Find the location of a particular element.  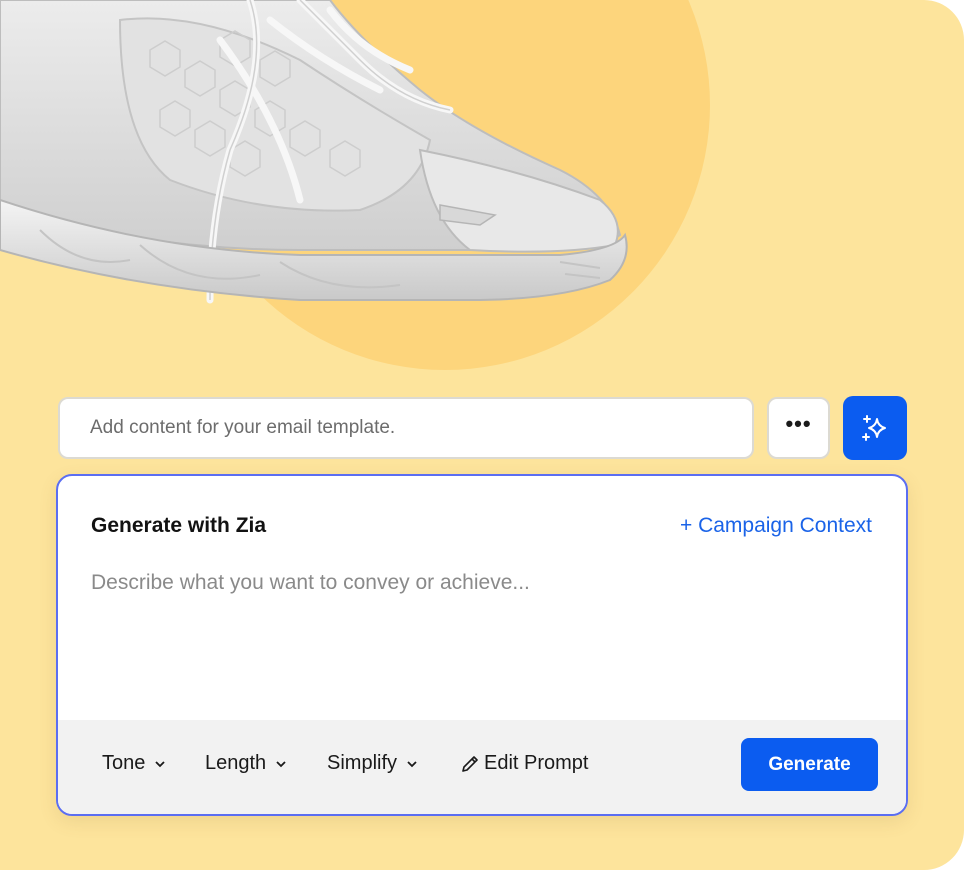

email-content-placeholder: Add content for your email template. is located at coordinates (243, 427).